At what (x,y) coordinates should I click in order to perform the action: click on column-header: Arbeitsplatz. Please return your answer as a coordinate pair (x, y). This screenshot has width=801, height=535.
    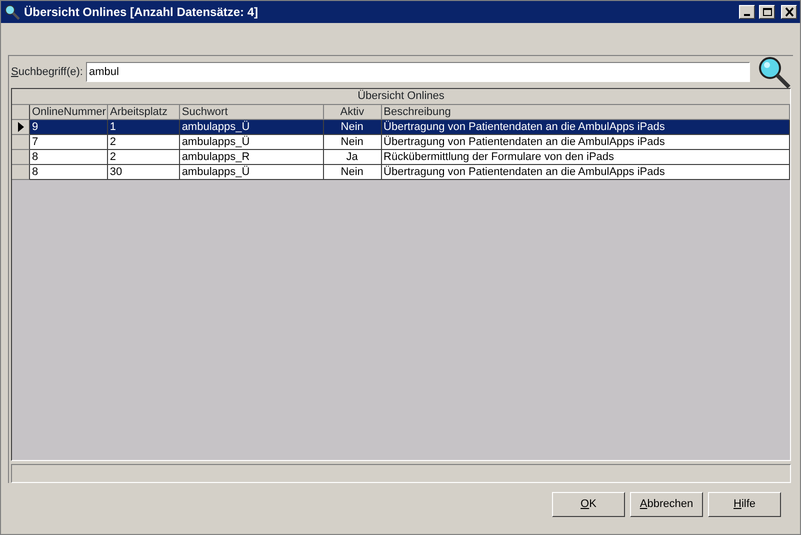
    Looking at the image, I should click on (144, 112).